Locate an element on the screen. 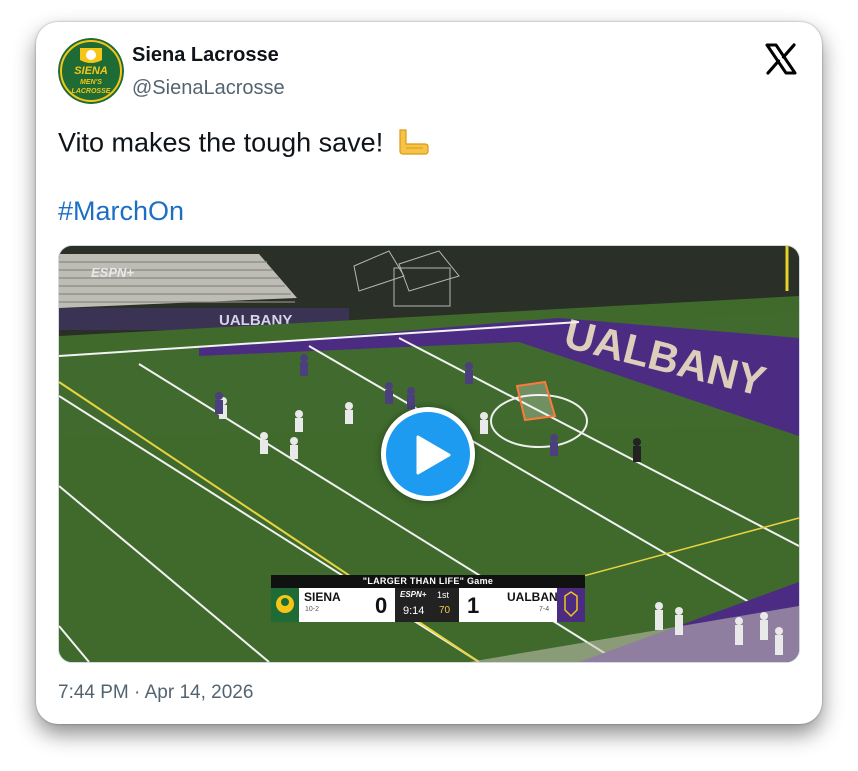 The height and width of the screenshot is (771, 858). network-label: ESPN+ is located at coordinates (413, 594).